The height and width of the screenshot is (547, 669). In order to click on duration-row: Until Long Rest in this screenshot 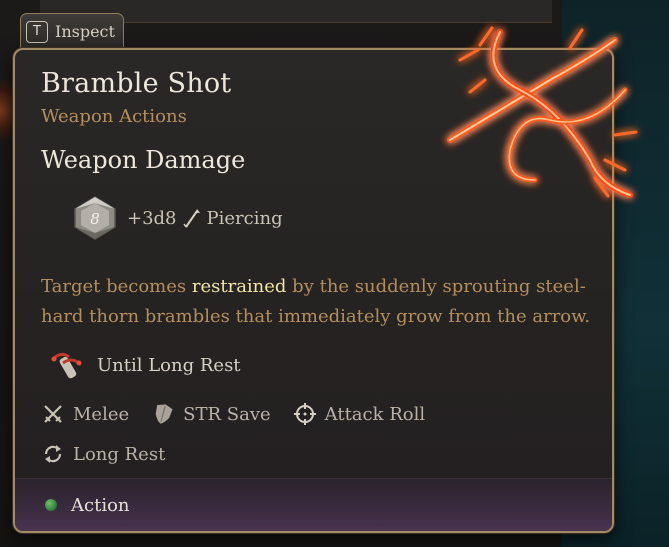, I will do `click(145, 365)`.